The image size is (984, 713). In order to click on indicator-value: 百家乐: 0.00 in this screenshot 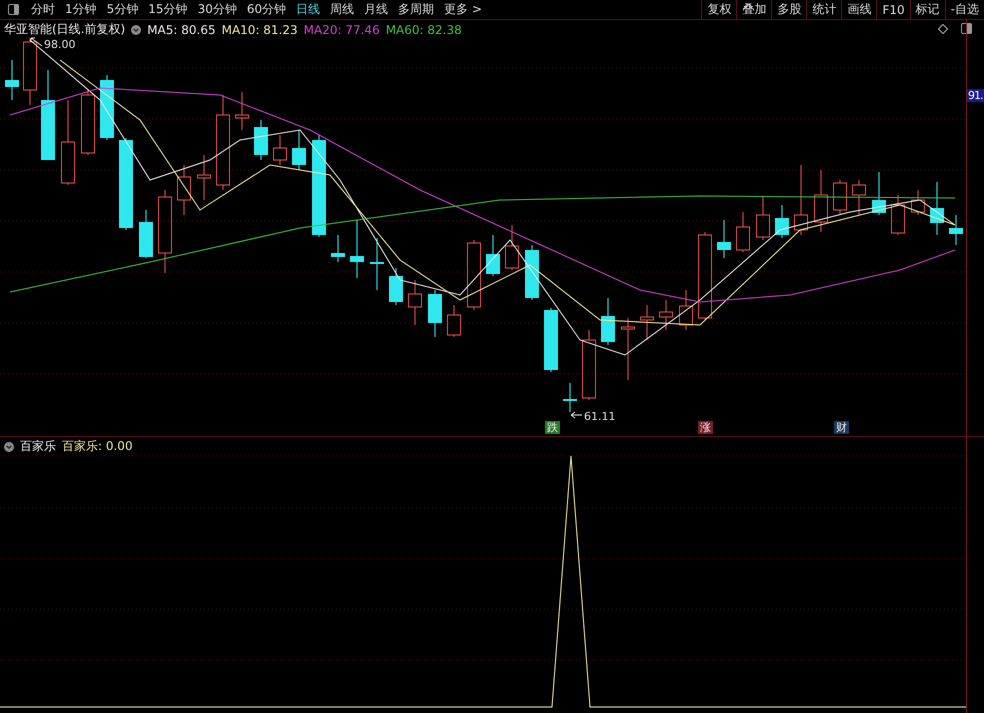, I will do `click(97, 446)`.